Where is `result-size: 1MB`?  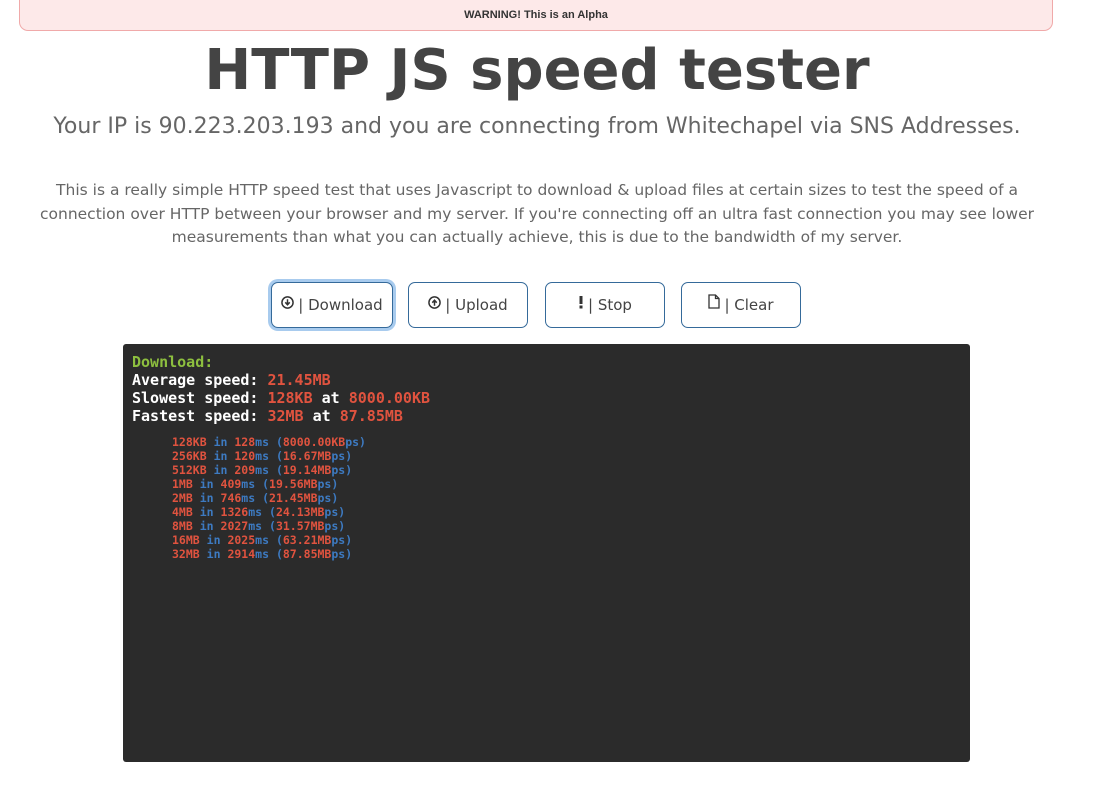
result-size: 1MB is located at coordinates (182, 484).